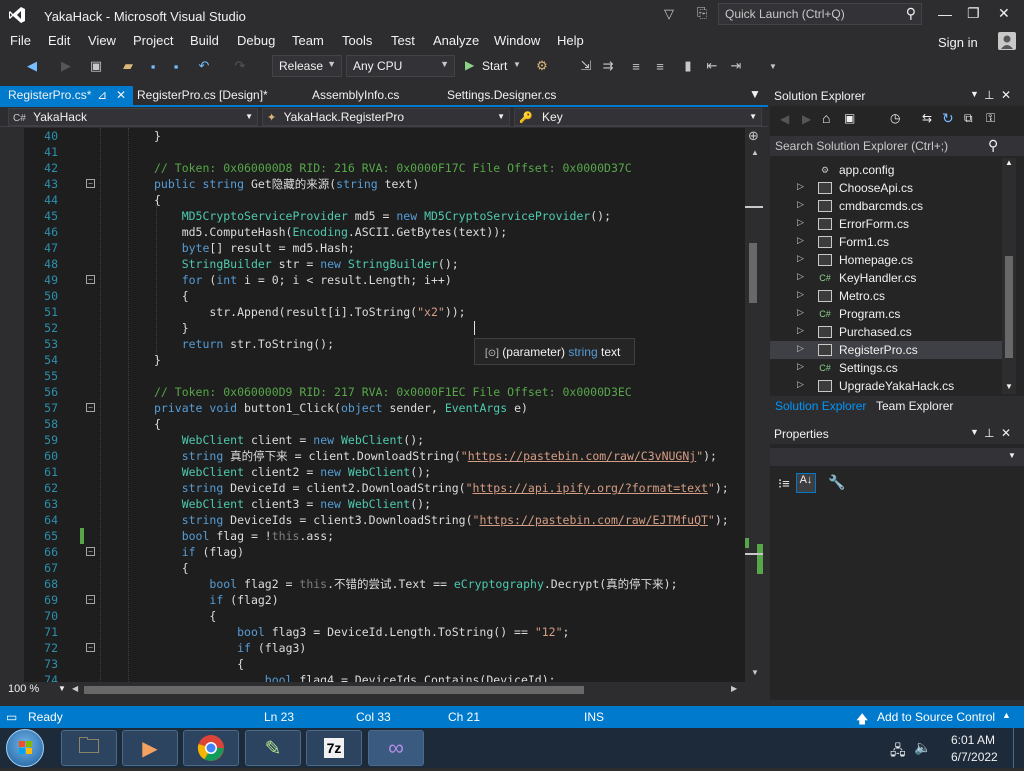 The height and width of the screenshot is (771, 1024). I want to click on code-line: 52 }, so click(372, 328).